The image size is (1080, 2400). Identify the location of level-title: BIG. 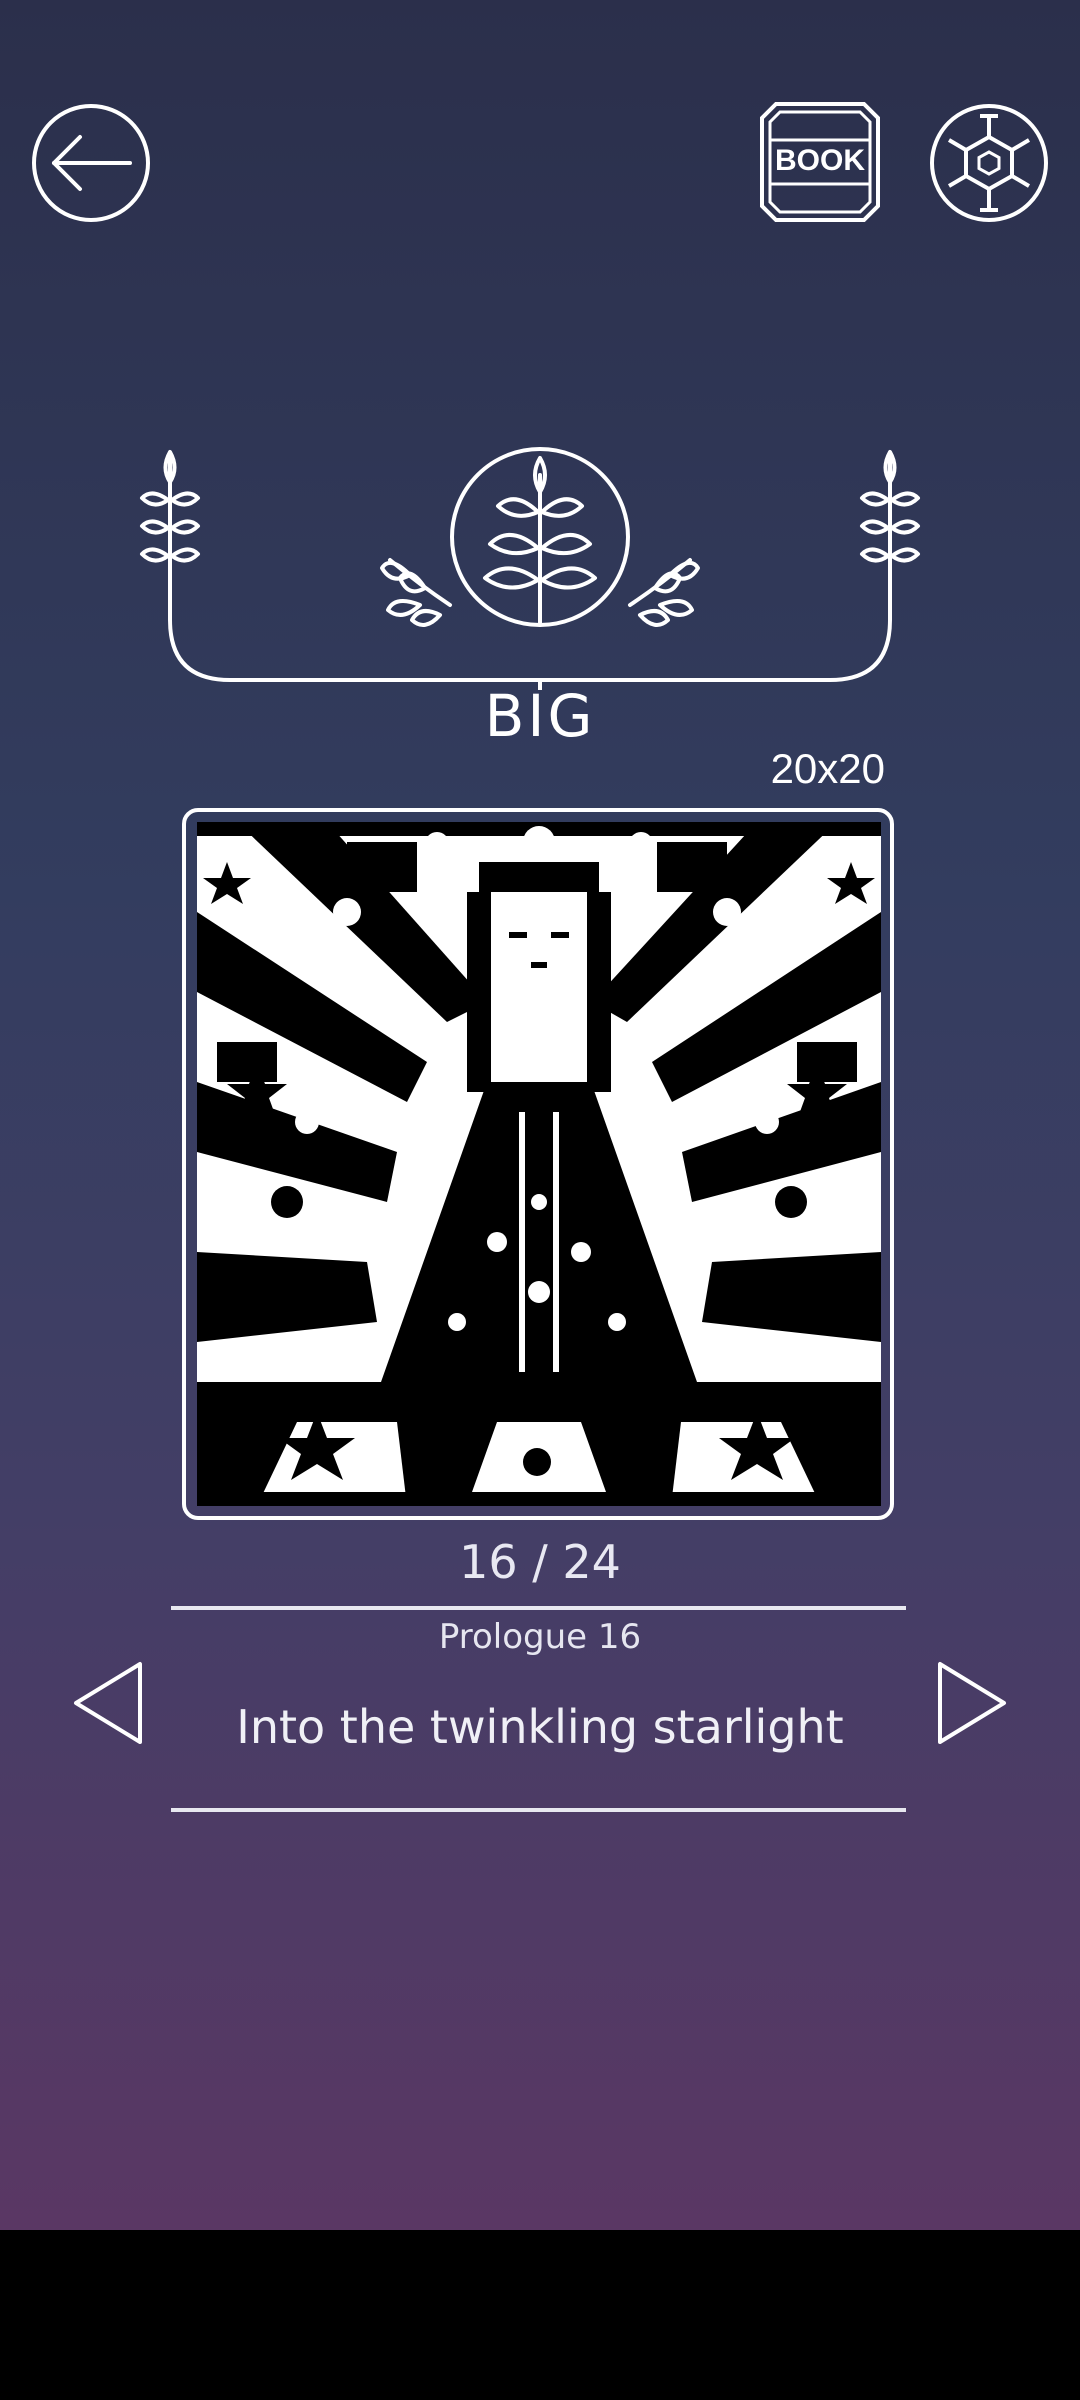
(540, 716).